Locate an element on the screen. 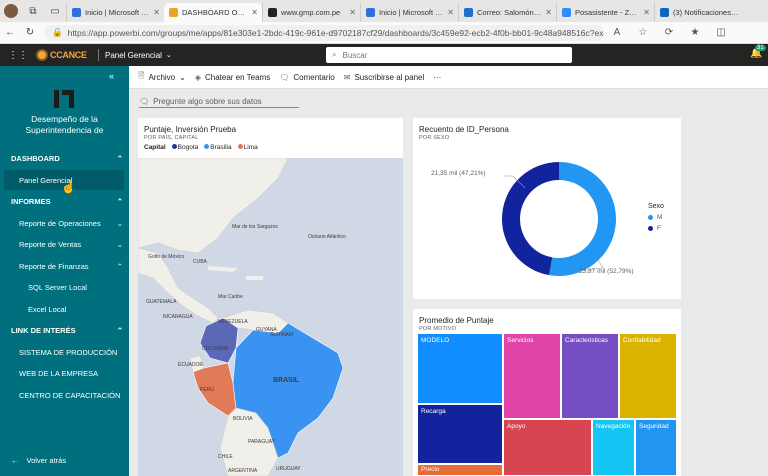 Image resolution: width=768 pixels, height=476 pixels. search-input: ⌕ Buscar is located at coordinates (449, 55).